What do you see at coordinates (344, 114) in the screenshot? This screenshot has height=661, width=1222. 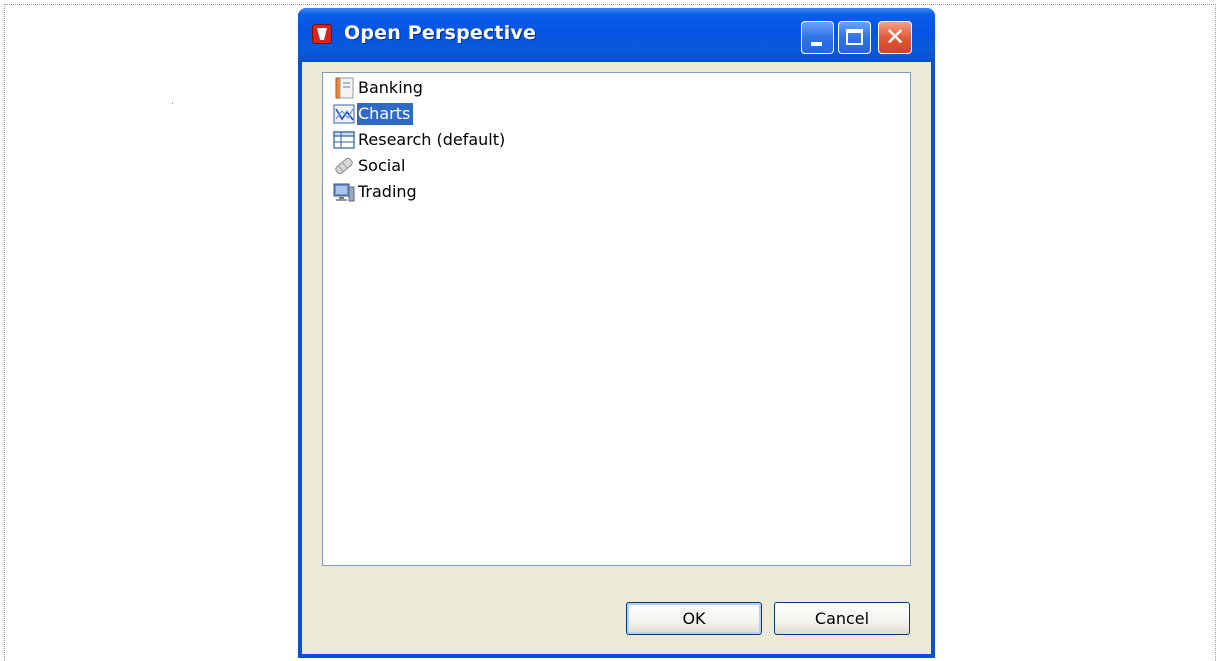 I see `charts-icon` at bounding box center [344, 114].